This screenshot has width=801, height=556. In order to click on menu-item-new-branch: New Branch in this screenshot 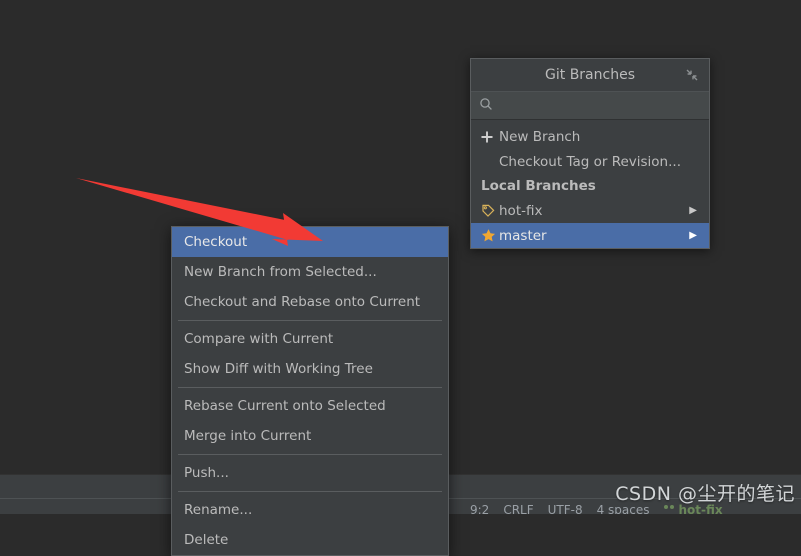, I will do `click(590, 136)`.